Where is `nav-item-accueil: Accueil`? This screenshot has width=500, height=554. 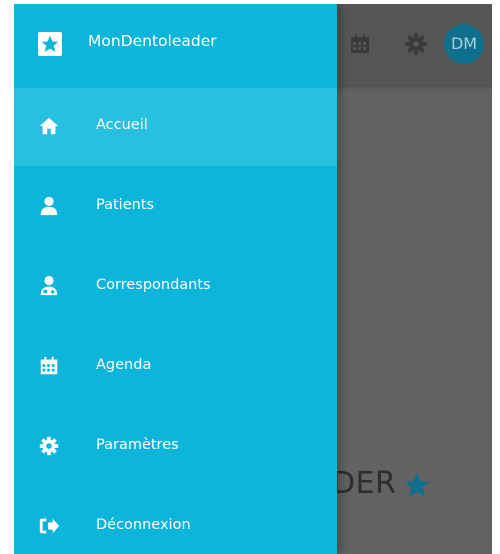 nav-item-accueil: Accueil is located at coordinates (175, 127).